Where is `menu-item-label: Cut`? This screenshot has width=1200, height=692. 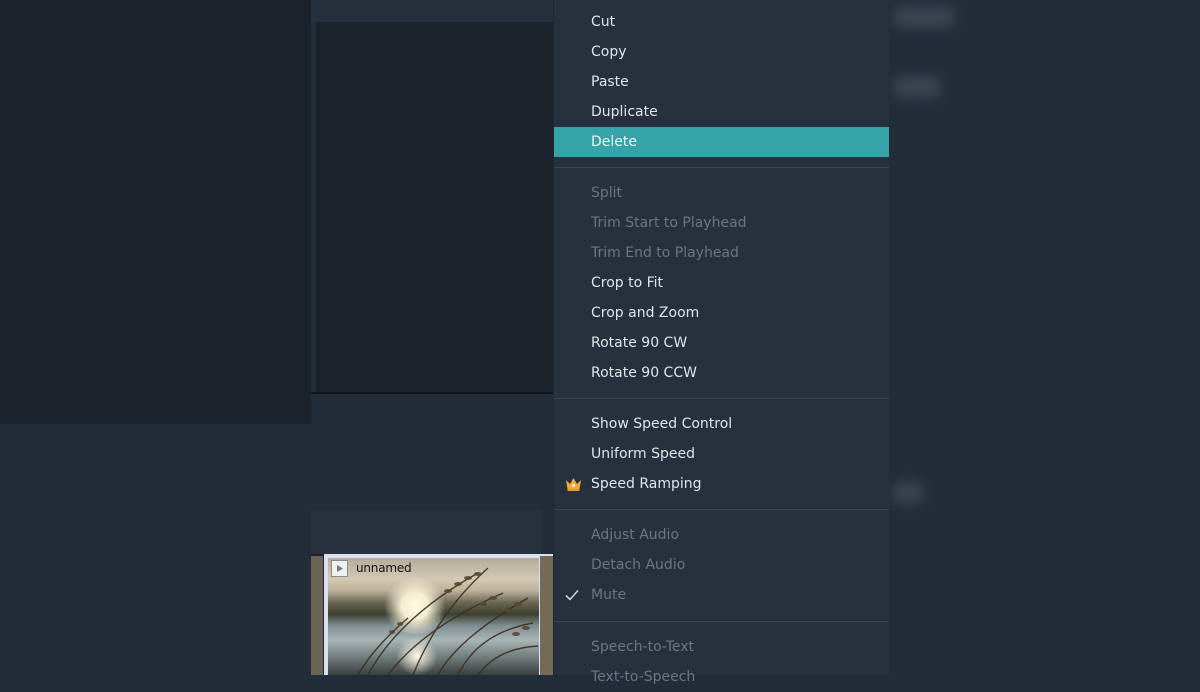
menu-item-label: Cut is located at coordinates (603, 22).